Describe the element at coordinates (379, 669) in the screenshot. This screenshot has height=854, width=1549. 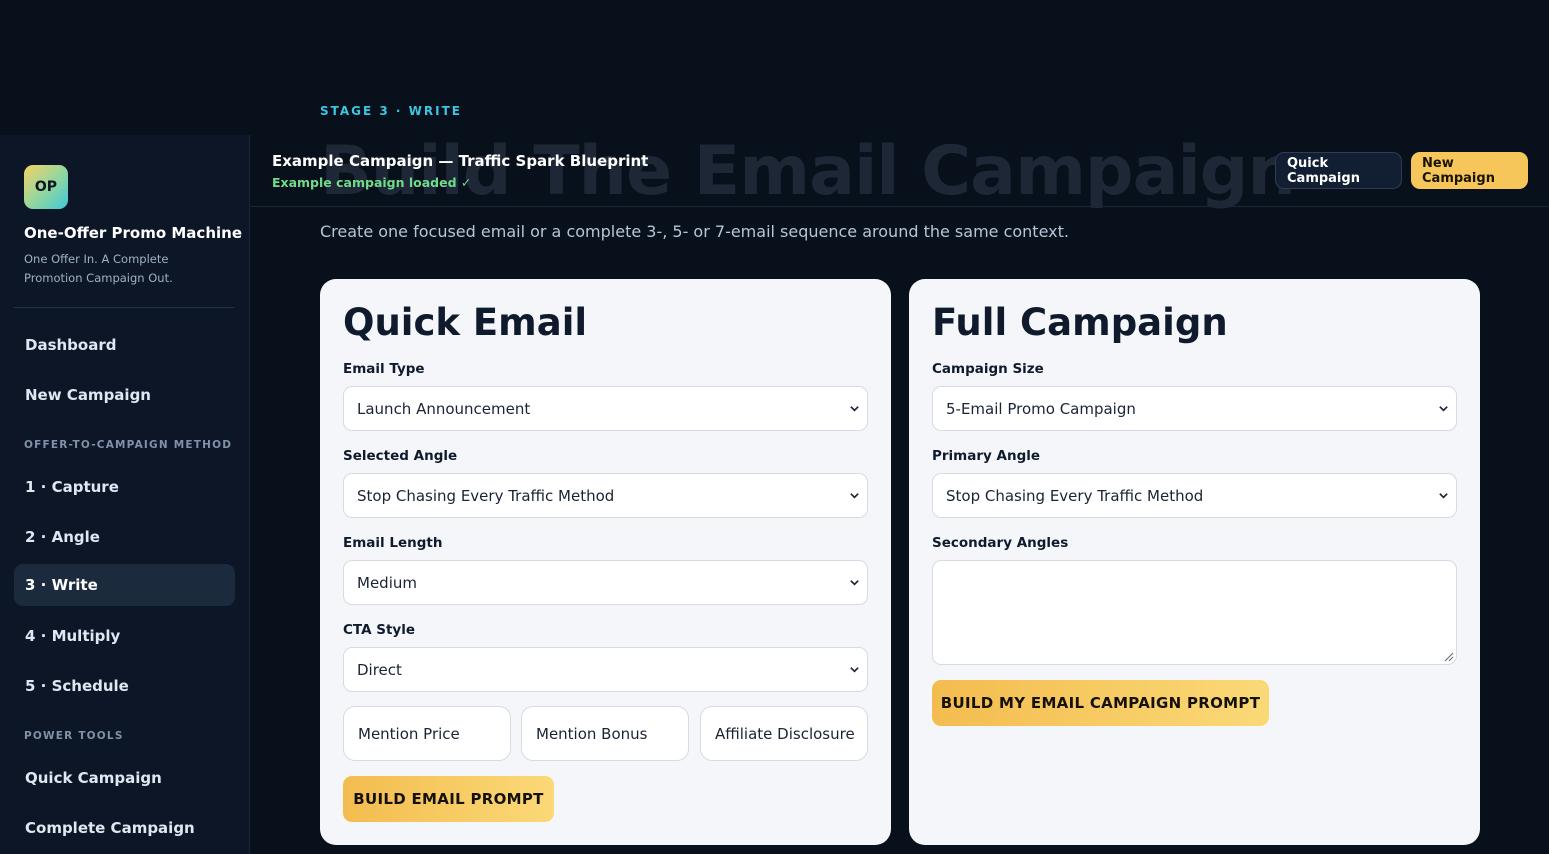
I see `cta-style-value: Direct` at that location.